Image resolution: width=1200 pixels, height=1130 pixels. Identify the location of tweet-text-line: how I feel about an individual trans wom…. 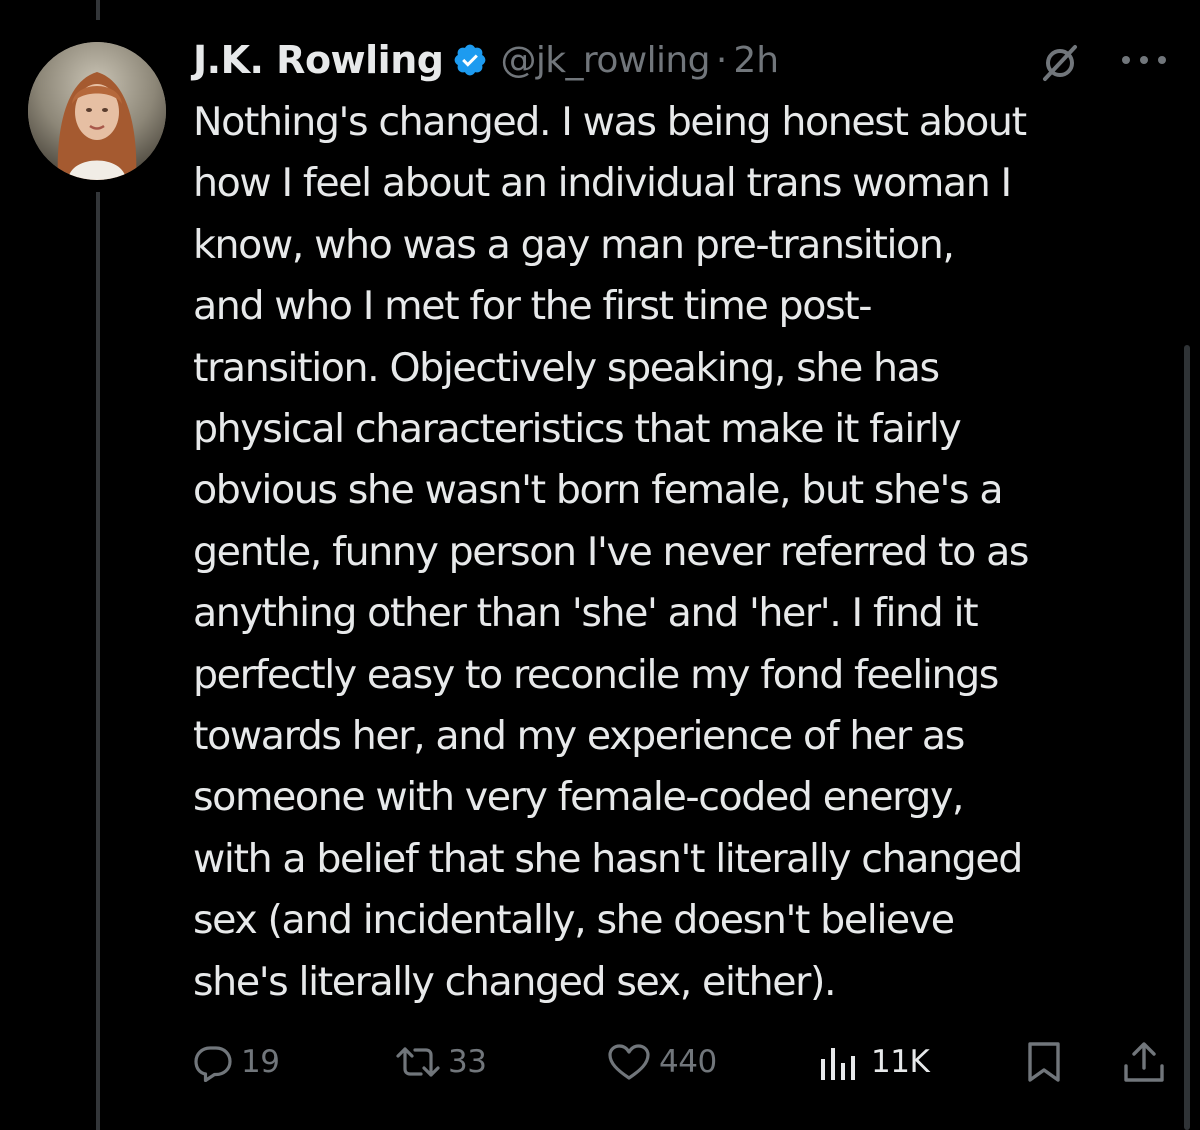
(602, 183).